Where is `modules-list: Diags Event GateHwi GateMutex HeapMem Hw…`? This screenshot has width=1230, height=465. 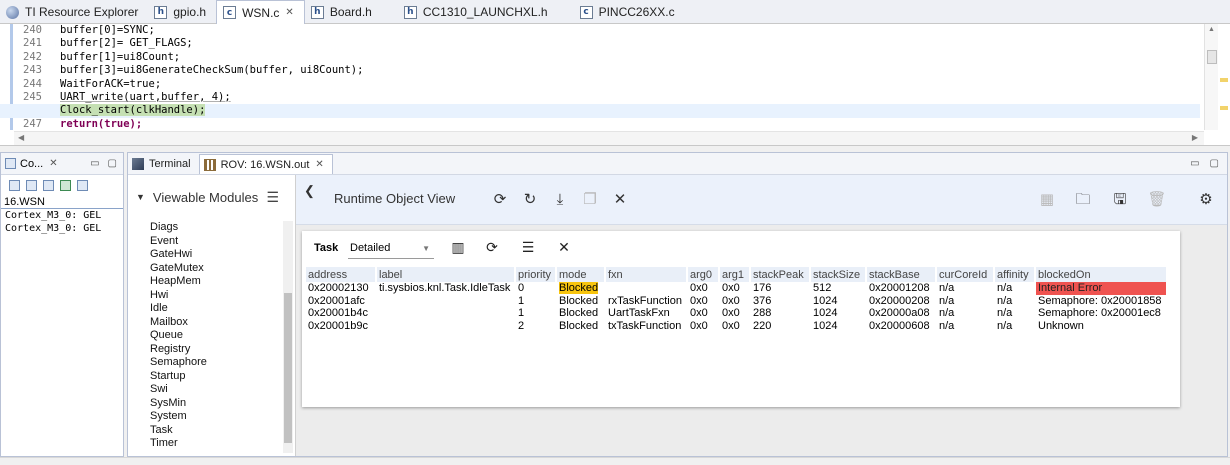
modules-list: Diags Event GateHwi GateMutex HeapMem Hw… is located at coordinates (205, 337).